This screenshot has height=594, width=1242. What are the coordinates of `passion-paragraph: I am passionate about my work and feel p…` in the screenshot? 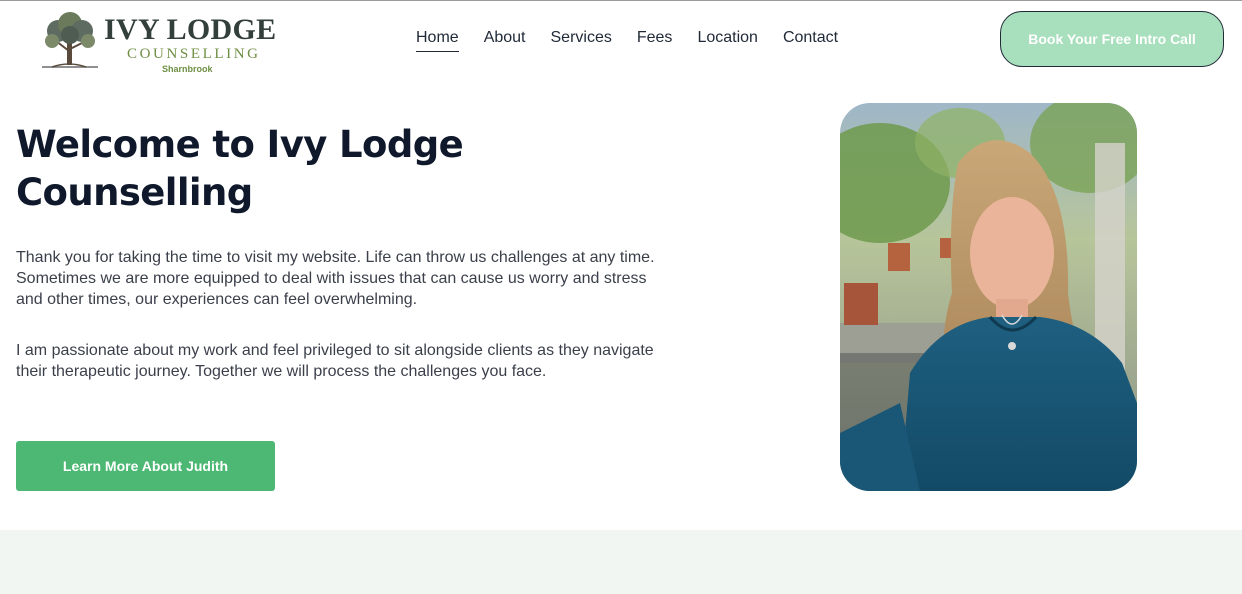 It's located at (335, 361).